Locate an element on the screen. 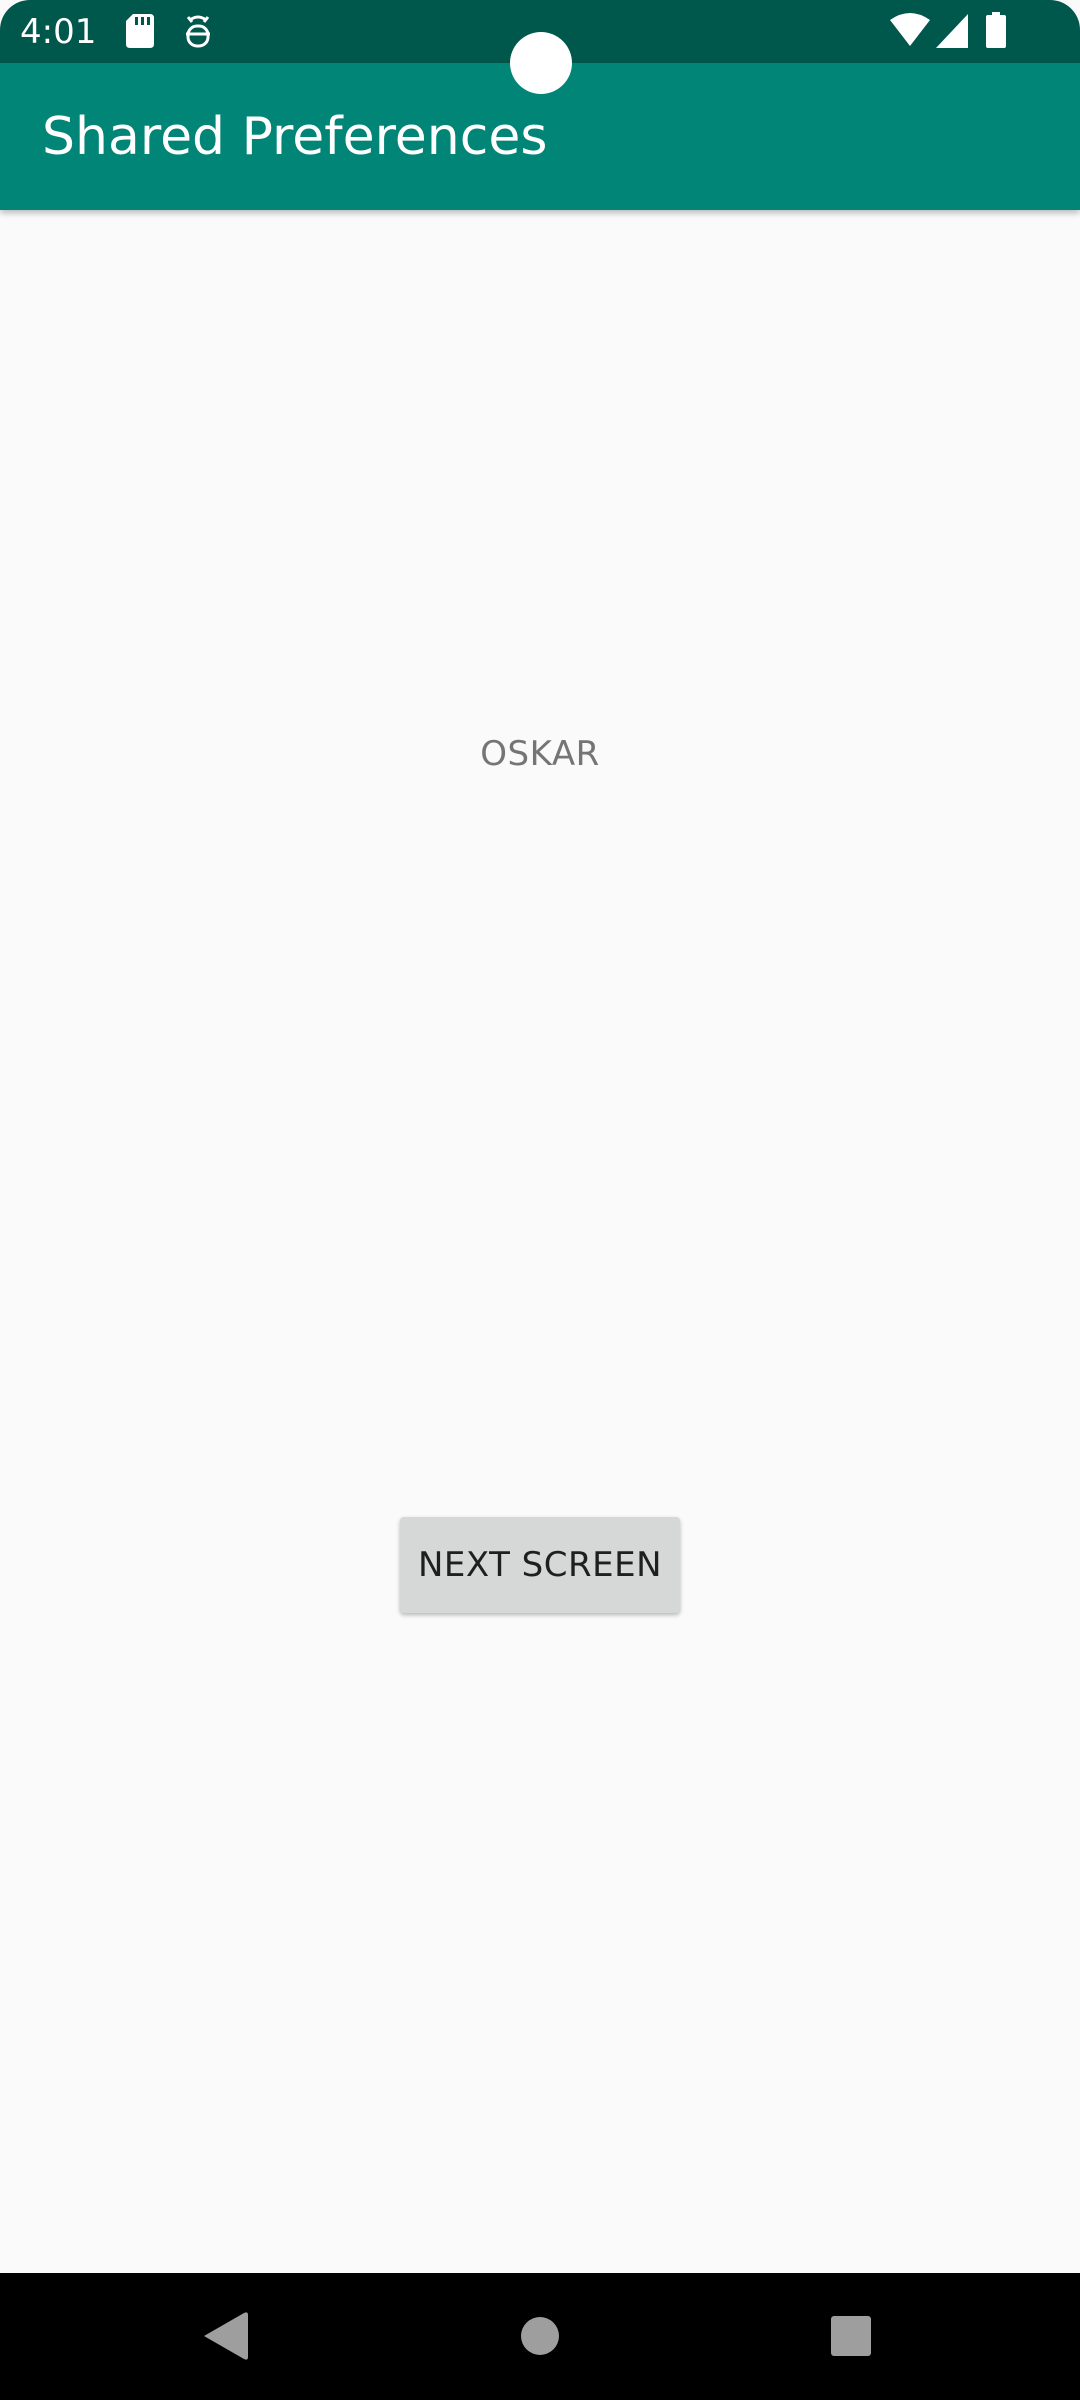  status-time: 4:01 is located at coordinates (58, 32).